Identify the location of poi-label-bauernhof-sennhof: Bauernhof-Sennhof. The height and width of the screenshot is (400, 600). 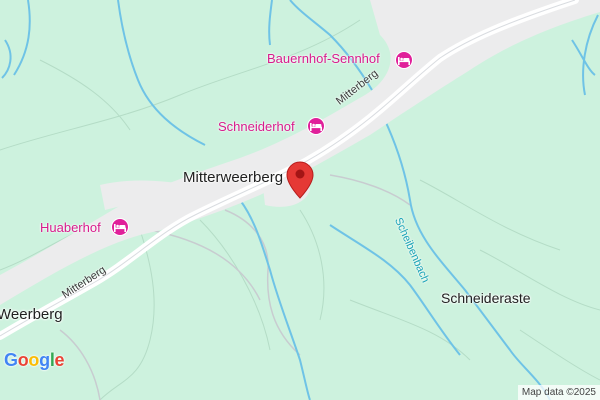
(323, 58).